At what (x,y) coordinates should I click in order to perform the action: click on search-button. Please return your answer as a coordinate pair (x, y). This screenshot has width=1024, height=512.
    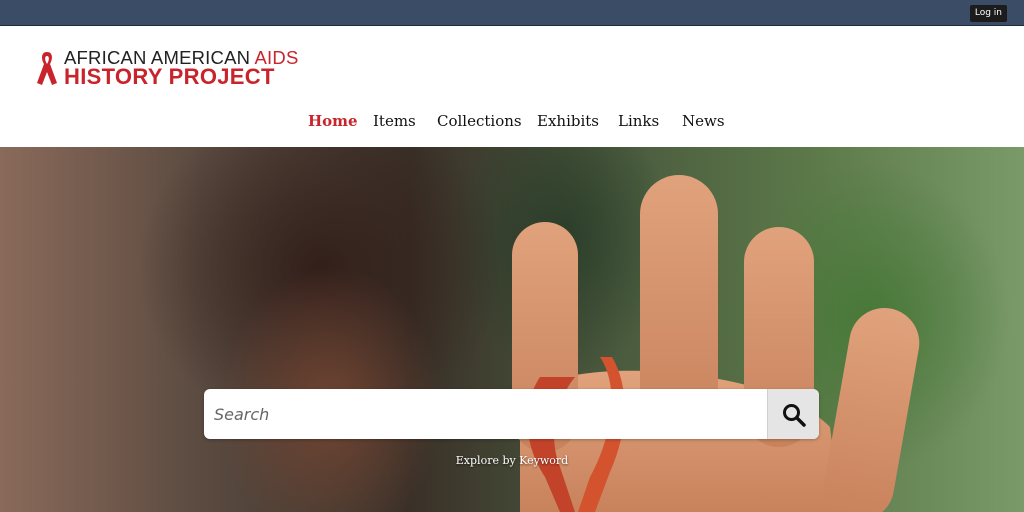
    Looking at the image, I should click on (793, 414).